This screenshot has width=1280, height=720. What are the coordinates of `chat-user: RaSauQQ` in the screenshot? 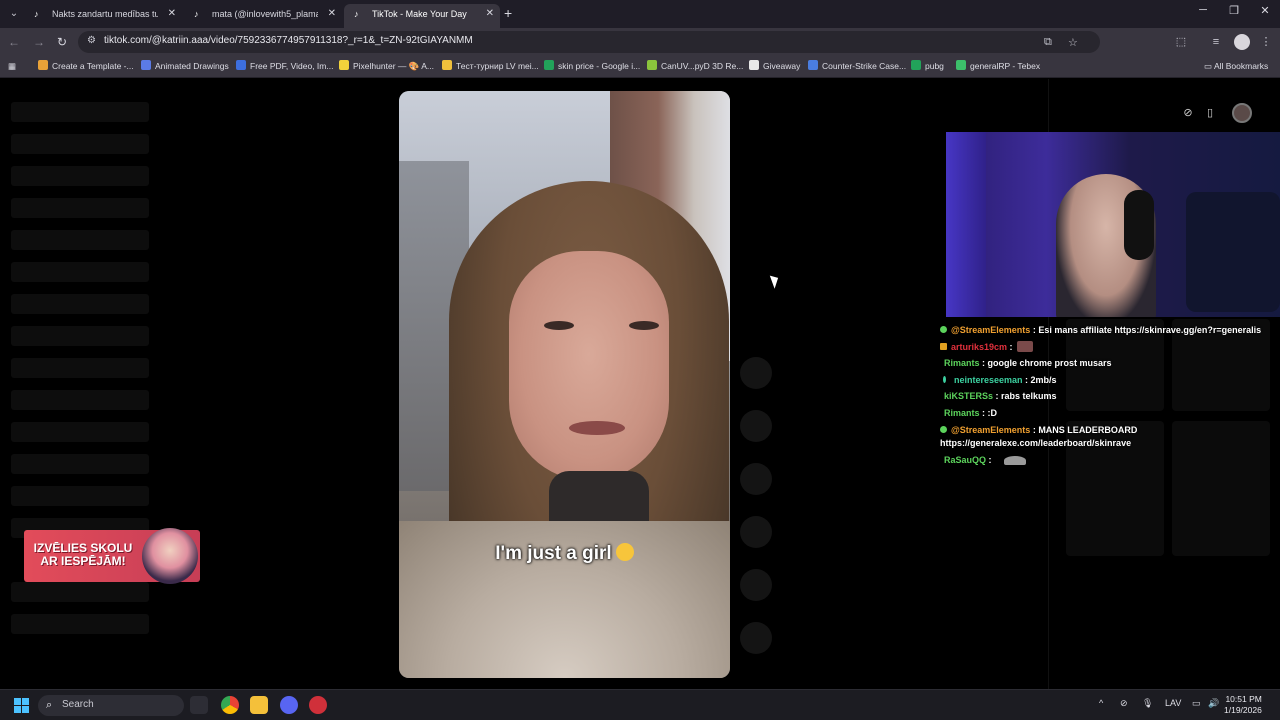 It's located at (965, 459).